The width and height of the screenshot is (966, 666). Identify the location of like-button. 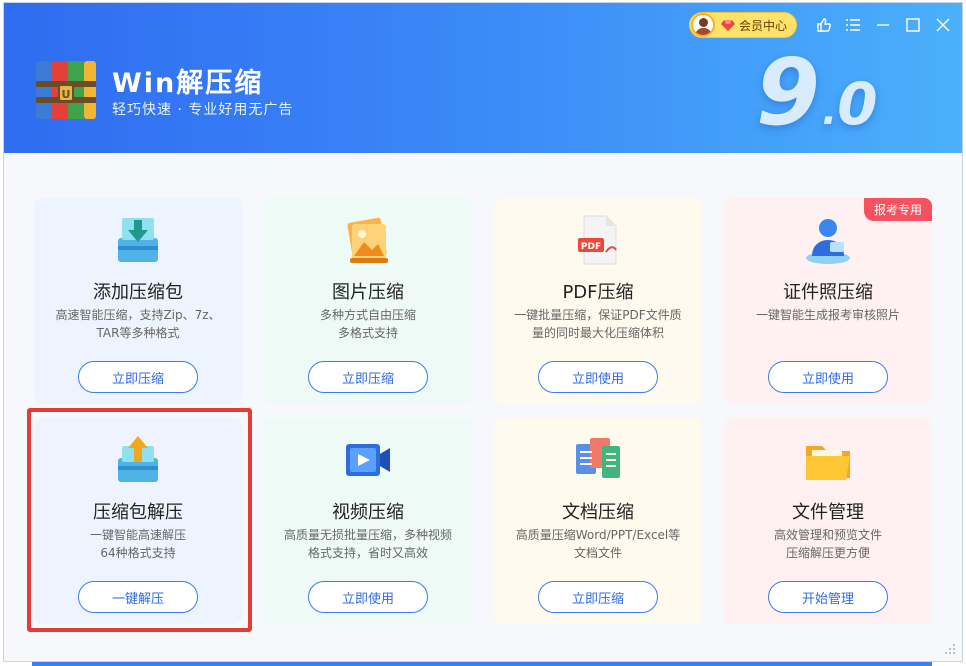
(824, 25).